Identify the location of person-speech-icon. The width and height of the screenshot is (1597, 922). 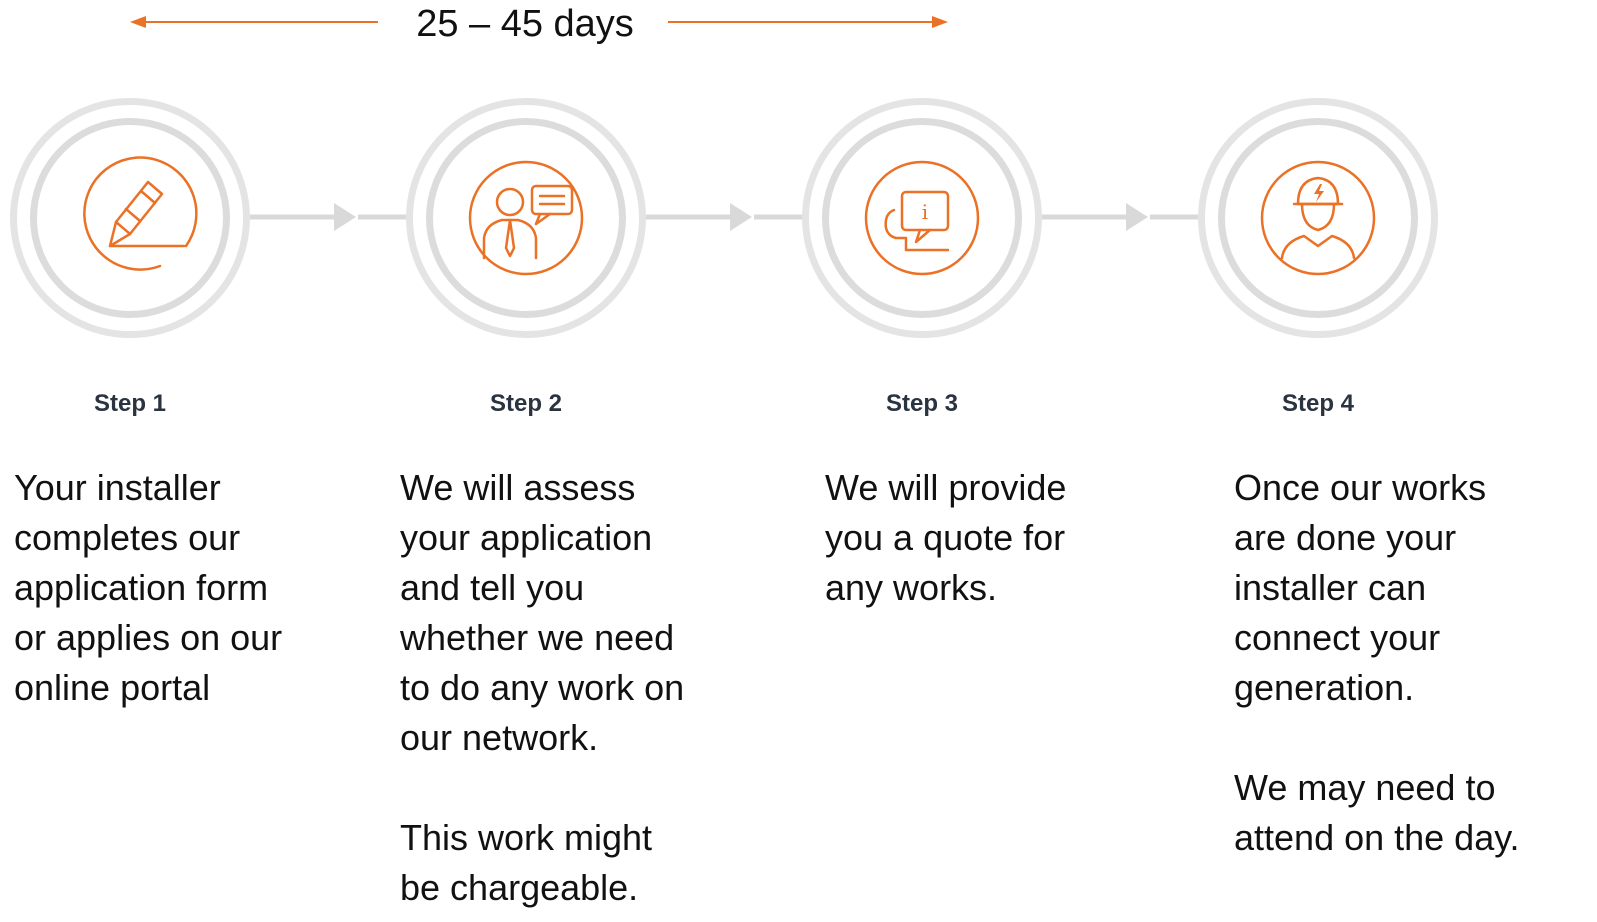
(526, 218).